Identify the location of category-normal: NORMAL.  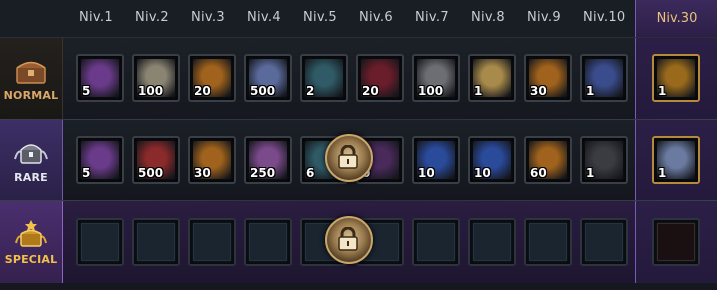
(31, 78).